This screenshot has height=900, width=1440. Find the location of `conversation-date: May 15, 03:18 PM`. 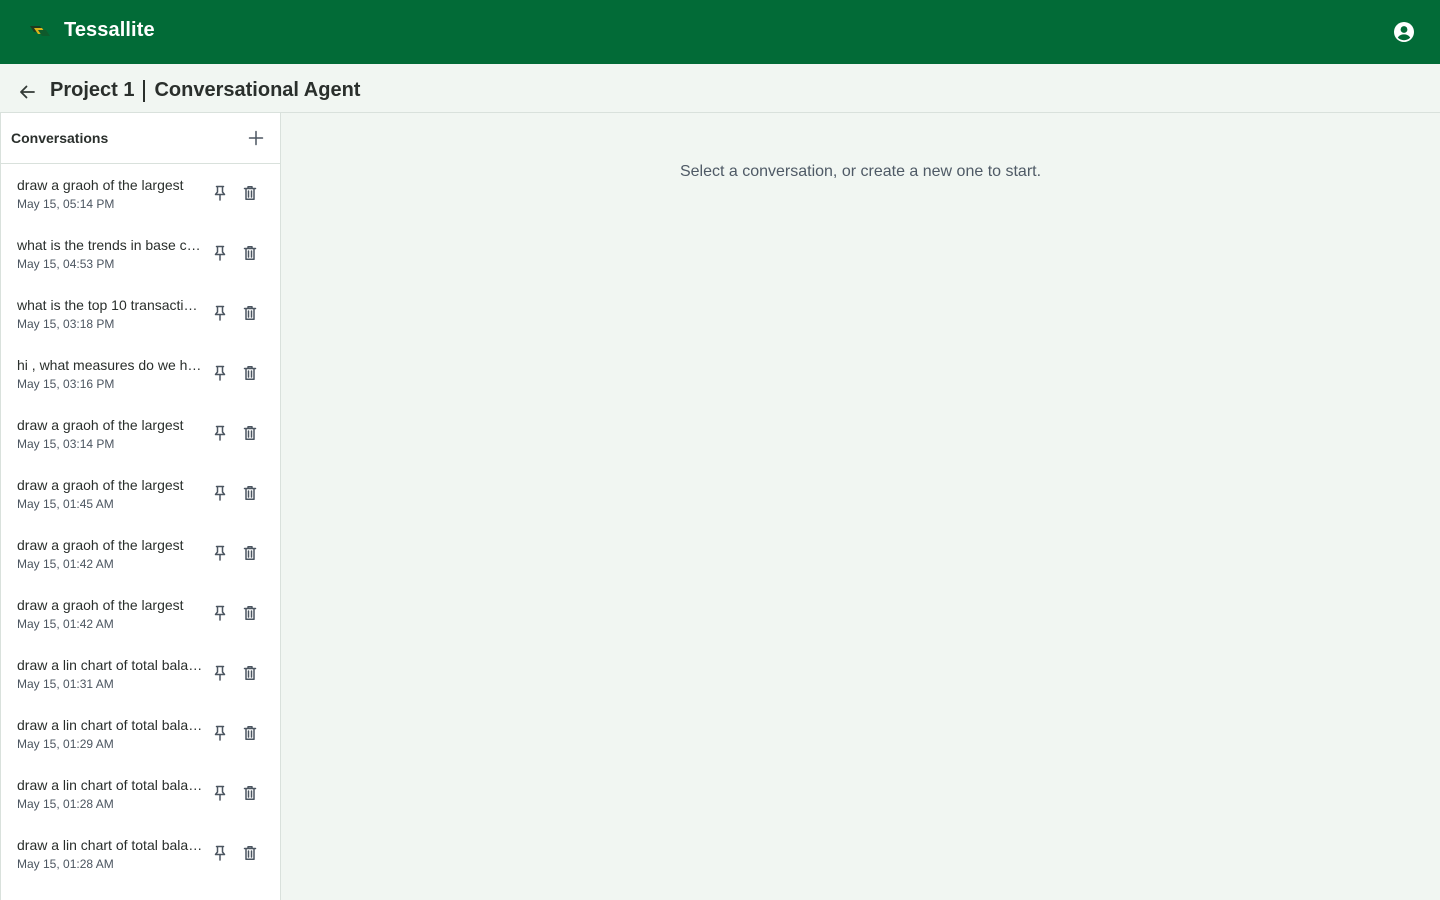

conversation-date: May 15, 03:18 PM is located at coordinates (66, 324).